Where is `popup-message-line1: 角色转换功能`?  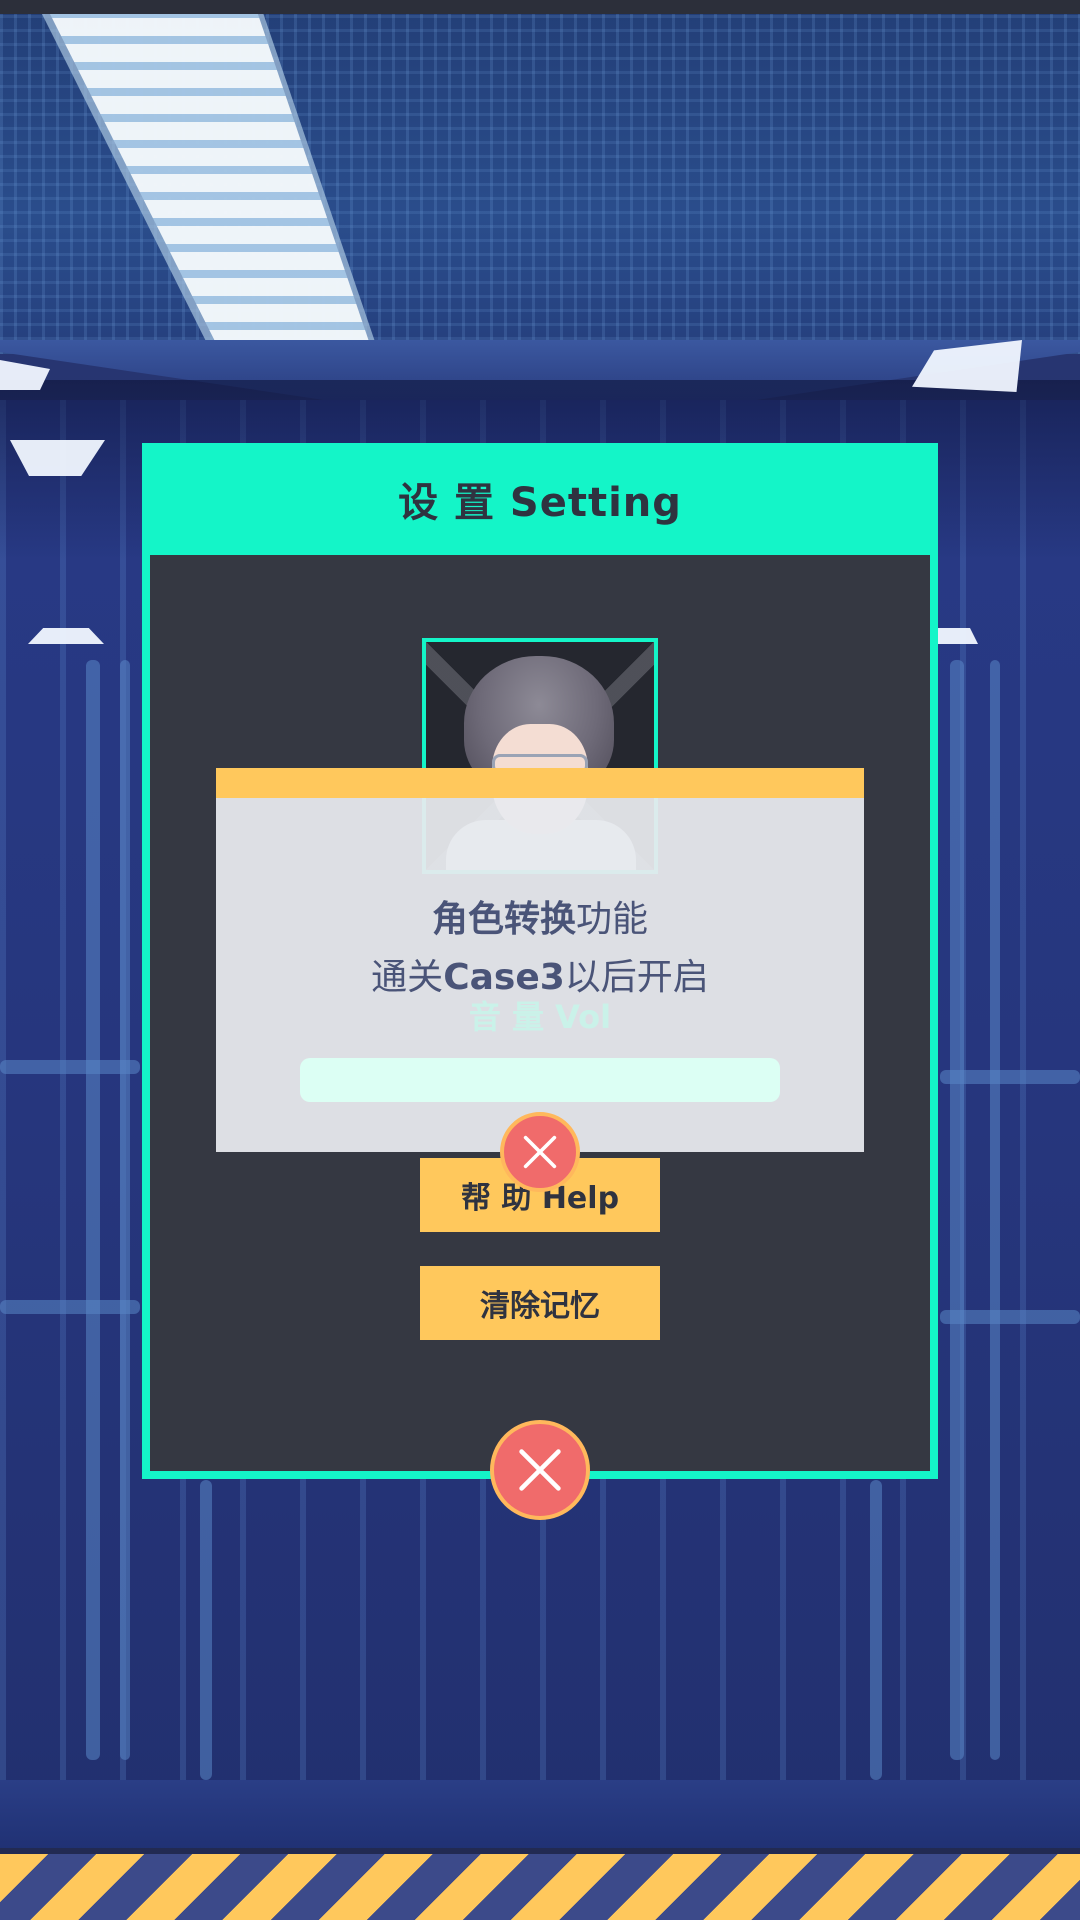 popup-message-line1: 角色转换功能 is located at coordinates (540, 916).